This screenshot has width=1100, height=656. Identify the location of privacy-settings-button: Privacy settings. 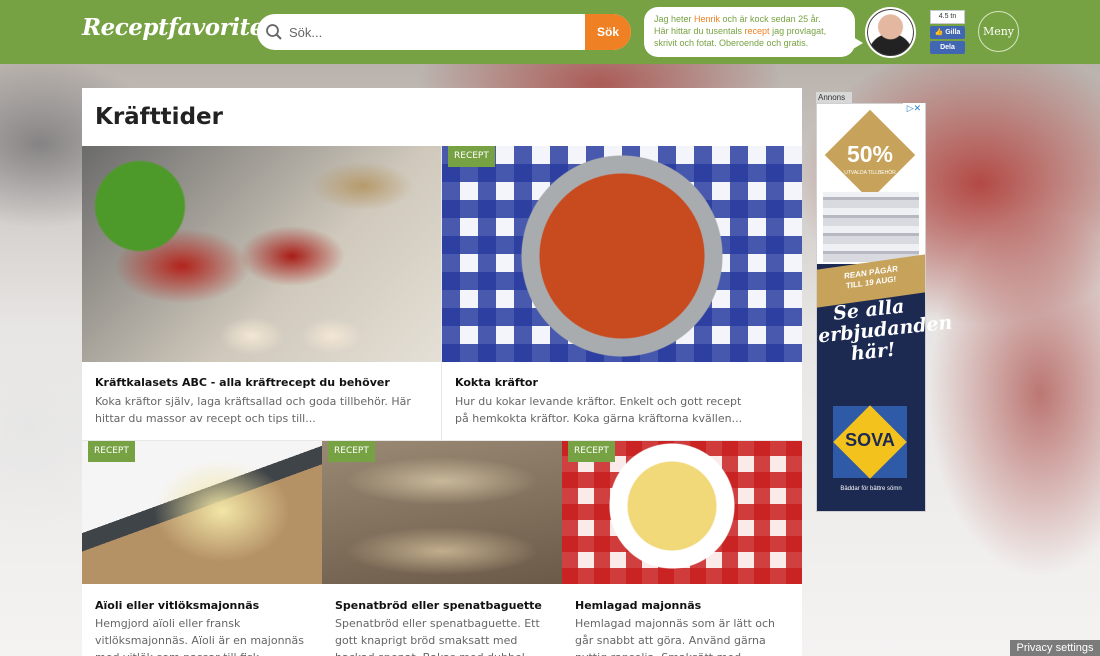
(1055, 648).